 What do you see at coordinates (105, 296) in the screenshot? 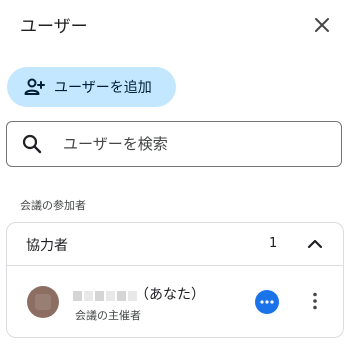
I see `redacted-name` at bounding box center [105, 296].